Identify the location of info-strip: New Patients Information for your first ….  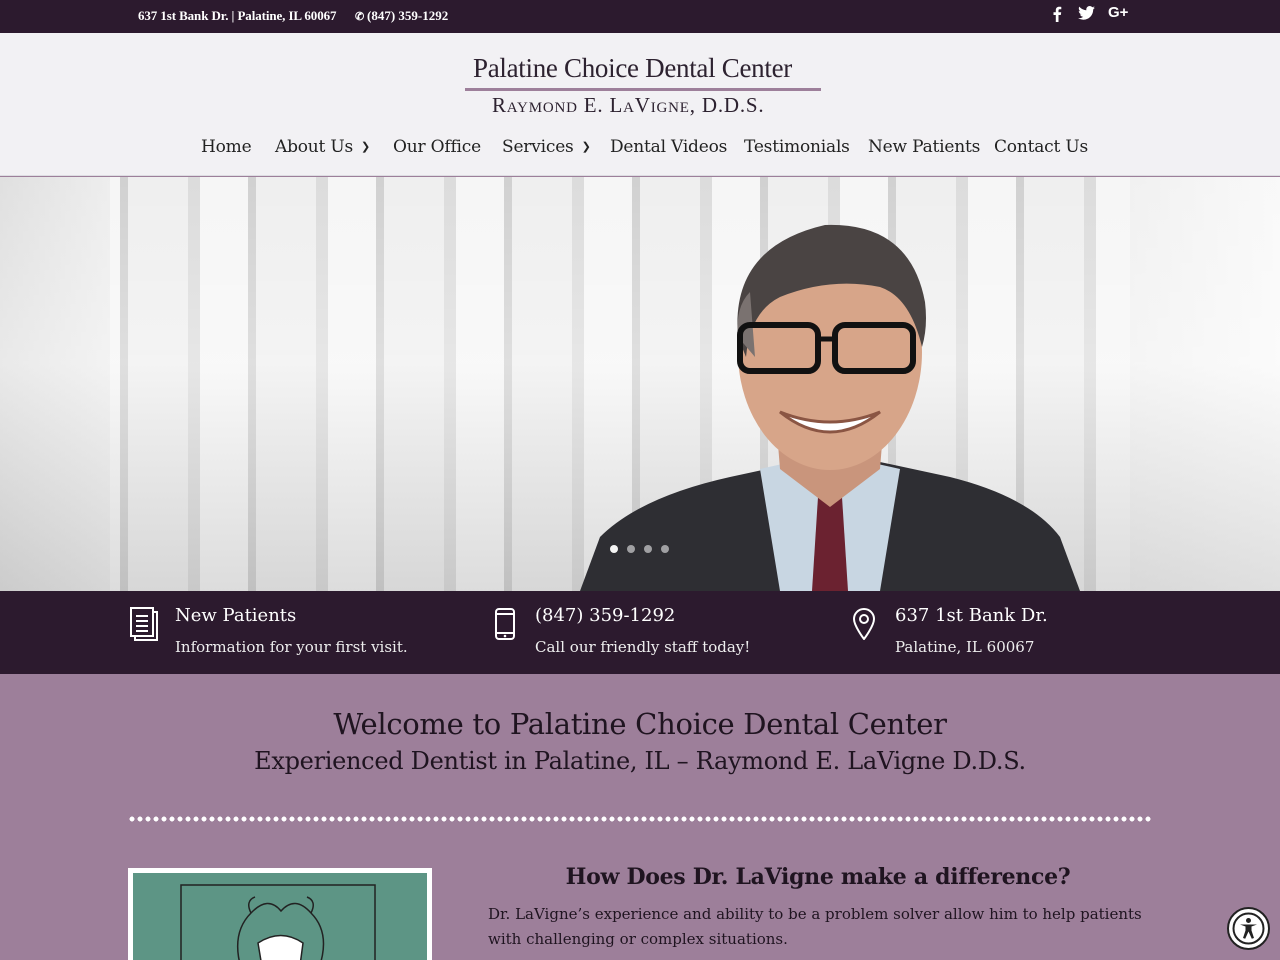
(640, 632).